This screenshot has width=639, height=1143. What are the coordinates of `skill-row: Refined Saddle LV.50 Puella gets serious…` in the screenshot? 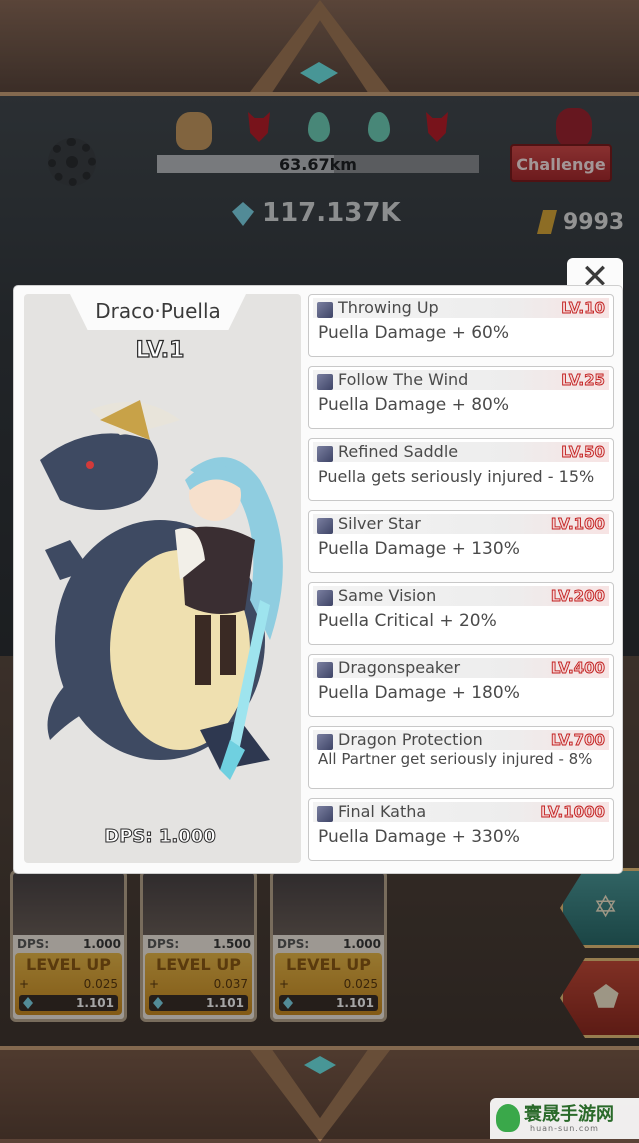 It's located at (461, 469).